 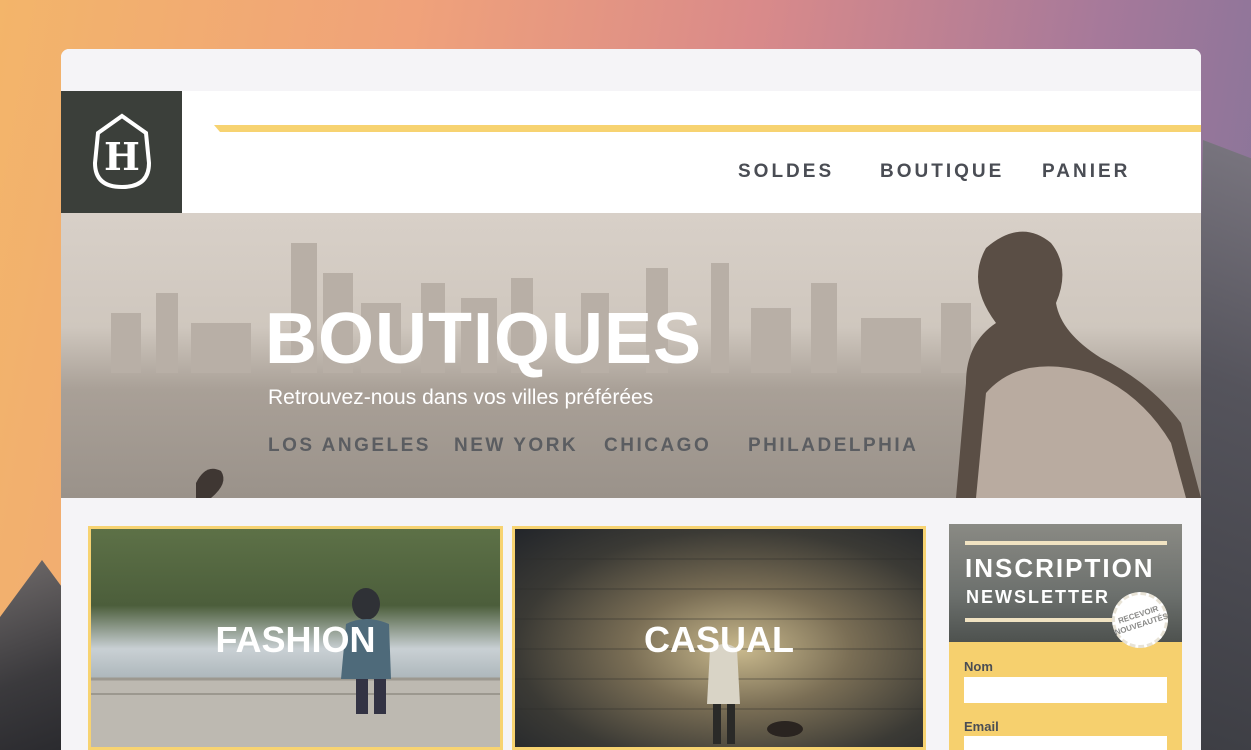 I want to click on category-tile-fashion: FASHION, so click(x=295, y=638).